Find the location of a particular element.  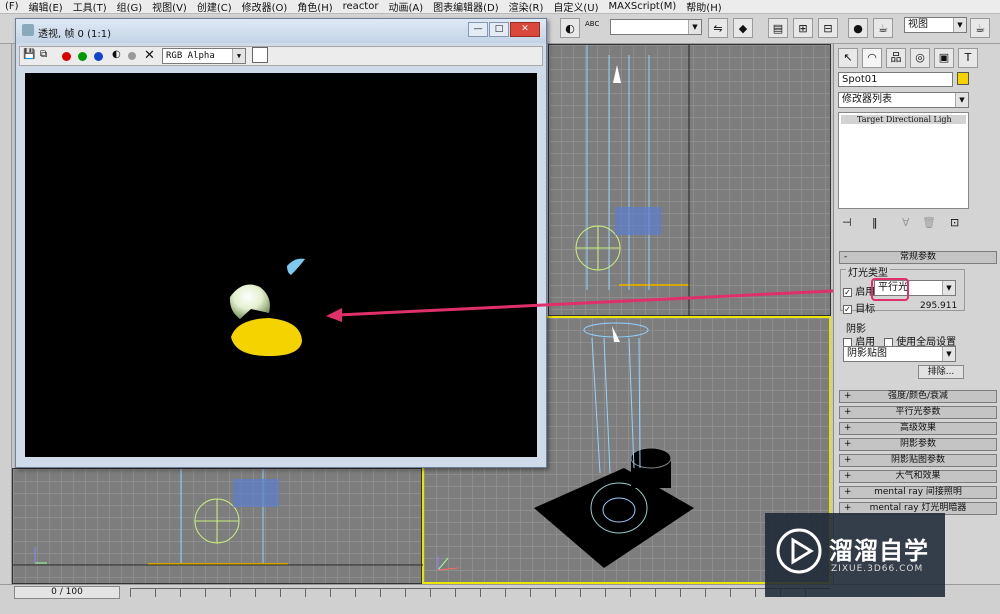

target-label: 目标 is located at coordinates (865, 309).